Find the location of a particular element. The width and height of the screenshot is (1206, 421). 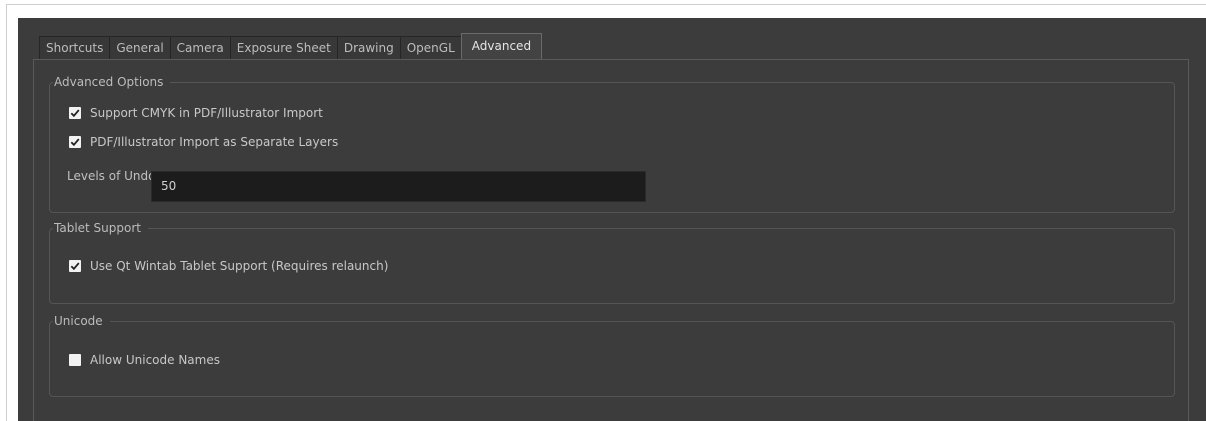

support-cmyk-row: Support CMYK in PDF/Illustrator Import is located at coordinates (196, 113).